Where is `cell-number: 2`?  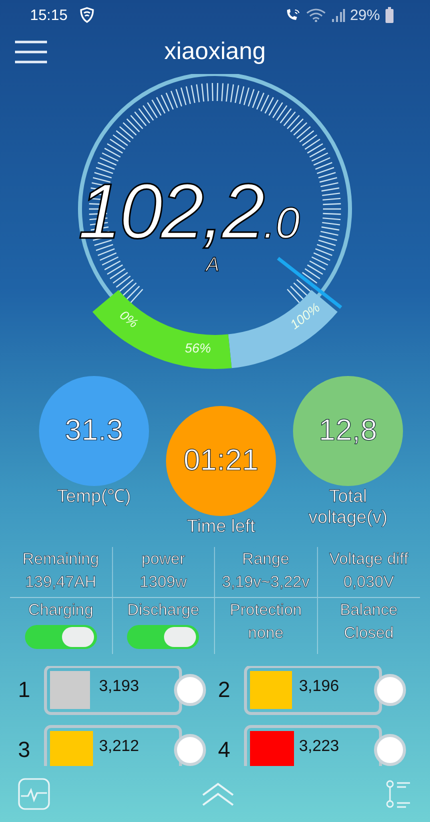
cell-number: 2 is located at coordinates (225, 690).